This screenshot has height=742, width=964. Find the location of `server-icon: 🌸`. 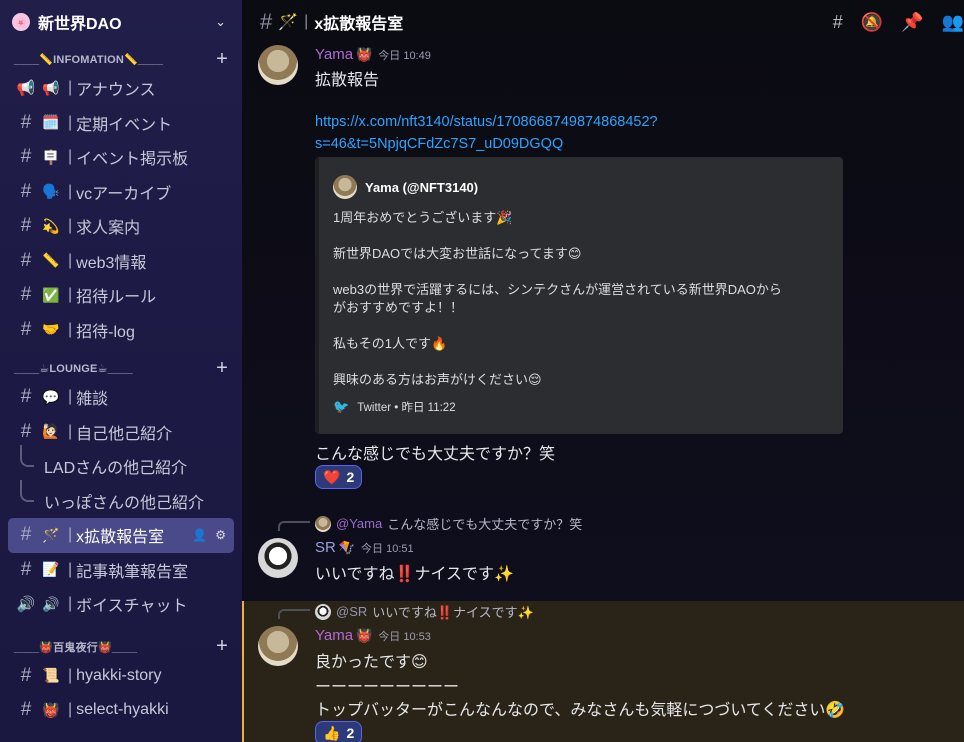

server-icon: 🌸 is located at coordinates (21, 22).